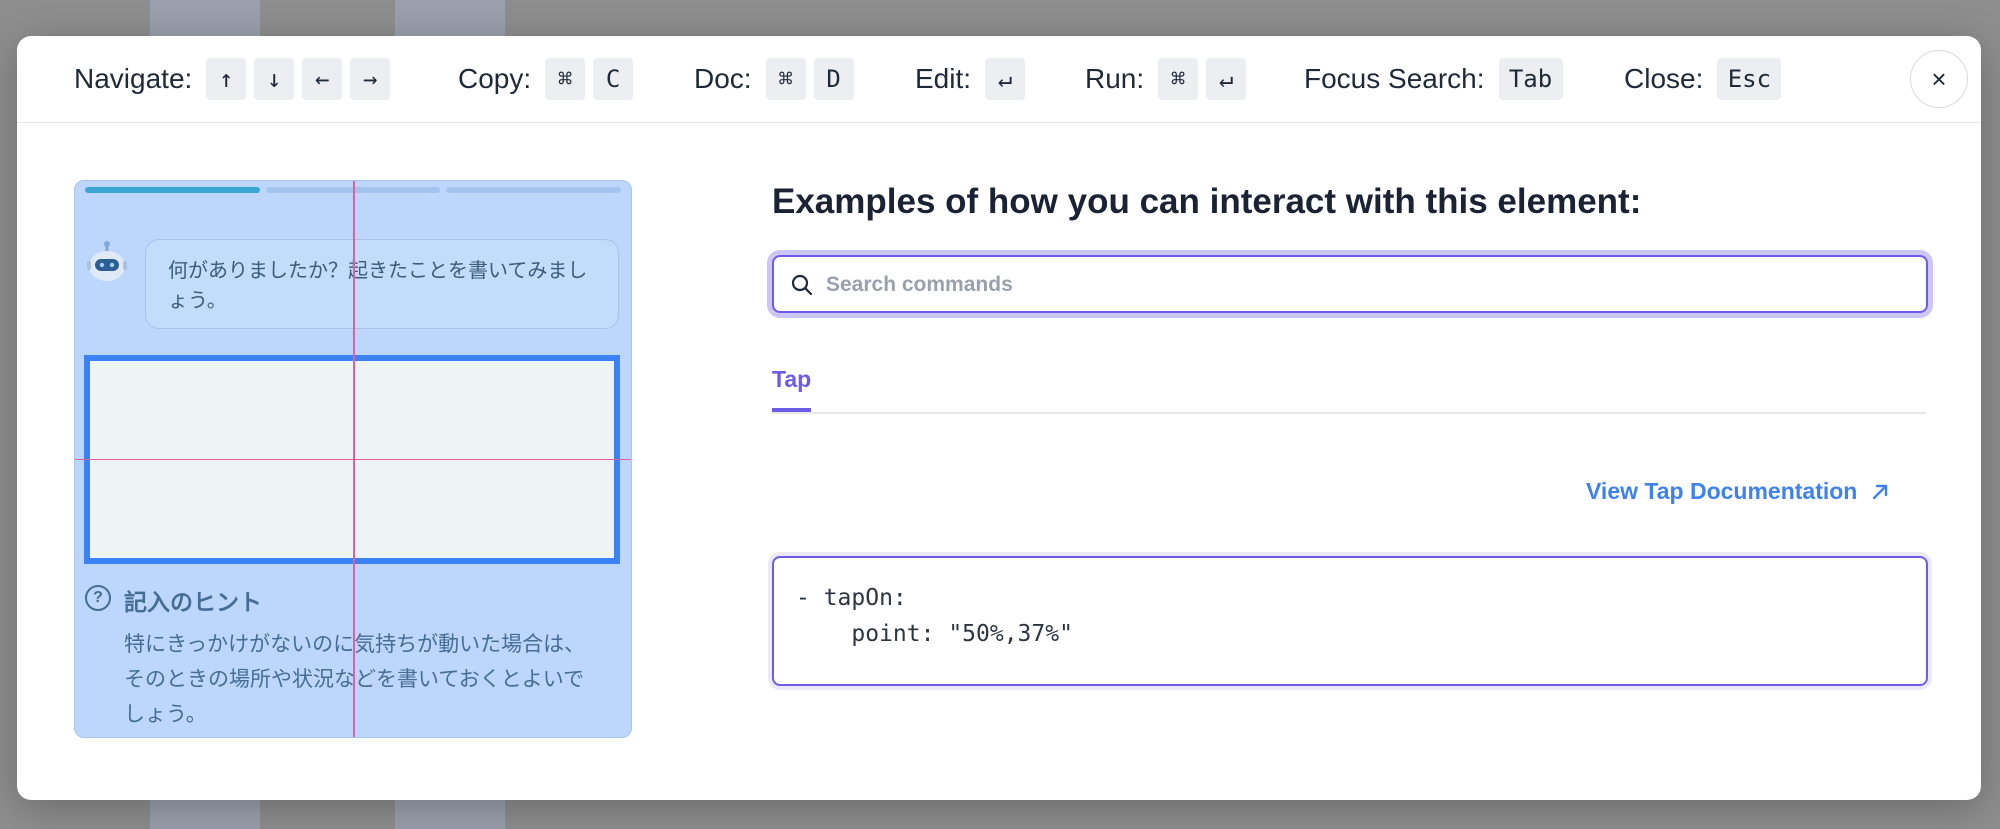 The height and width of the screenshot is (829, 2000). I want to click on view-documentation-link: View Tap Documentation, so click(1737, 491).